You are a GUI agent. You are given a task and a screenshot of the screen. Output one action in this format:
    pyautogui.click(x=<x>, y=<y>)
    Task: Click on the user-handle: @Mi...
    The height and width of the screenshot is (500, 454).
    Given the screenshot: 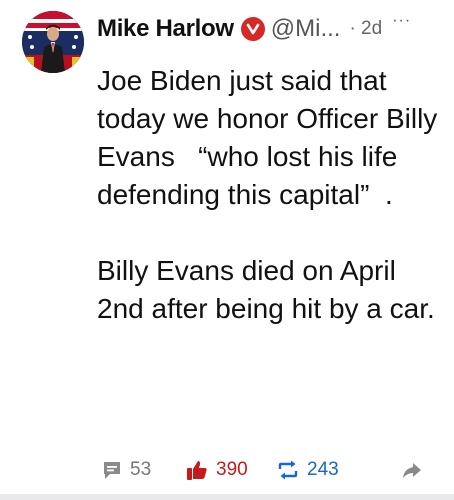 What is the action you would take?
    pyautogui.click(x=306, y=29)
    